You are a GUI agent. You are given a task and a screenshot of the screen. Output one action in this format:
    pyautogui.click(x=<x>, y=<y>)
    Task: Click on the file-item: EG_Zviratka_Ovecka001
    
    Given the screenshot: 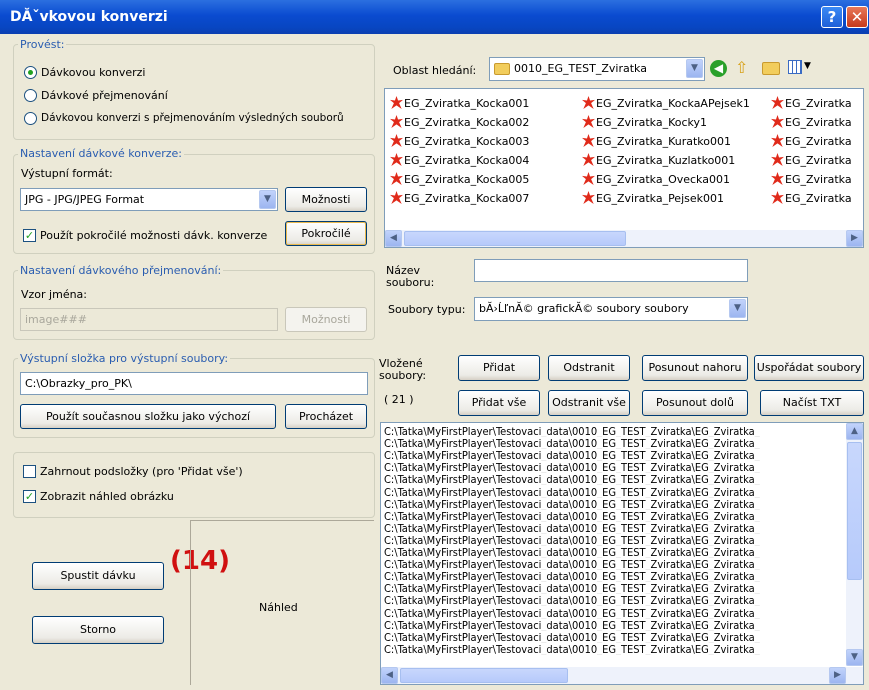 What is the action you would take?
    pyautogui.click(x=656, y=180)
    